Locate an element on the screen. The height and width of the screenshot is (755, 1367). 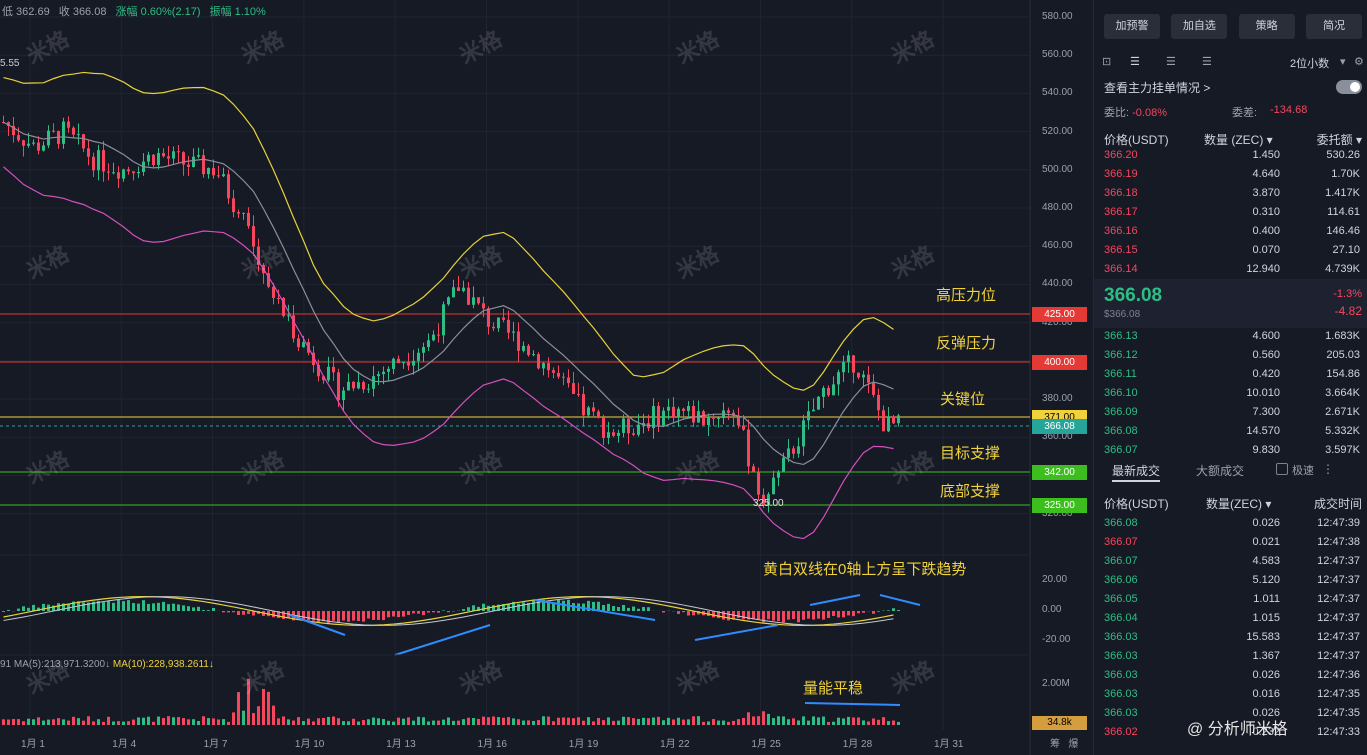
gear-icon: ⚙ is located at coordinates (1359, 61).